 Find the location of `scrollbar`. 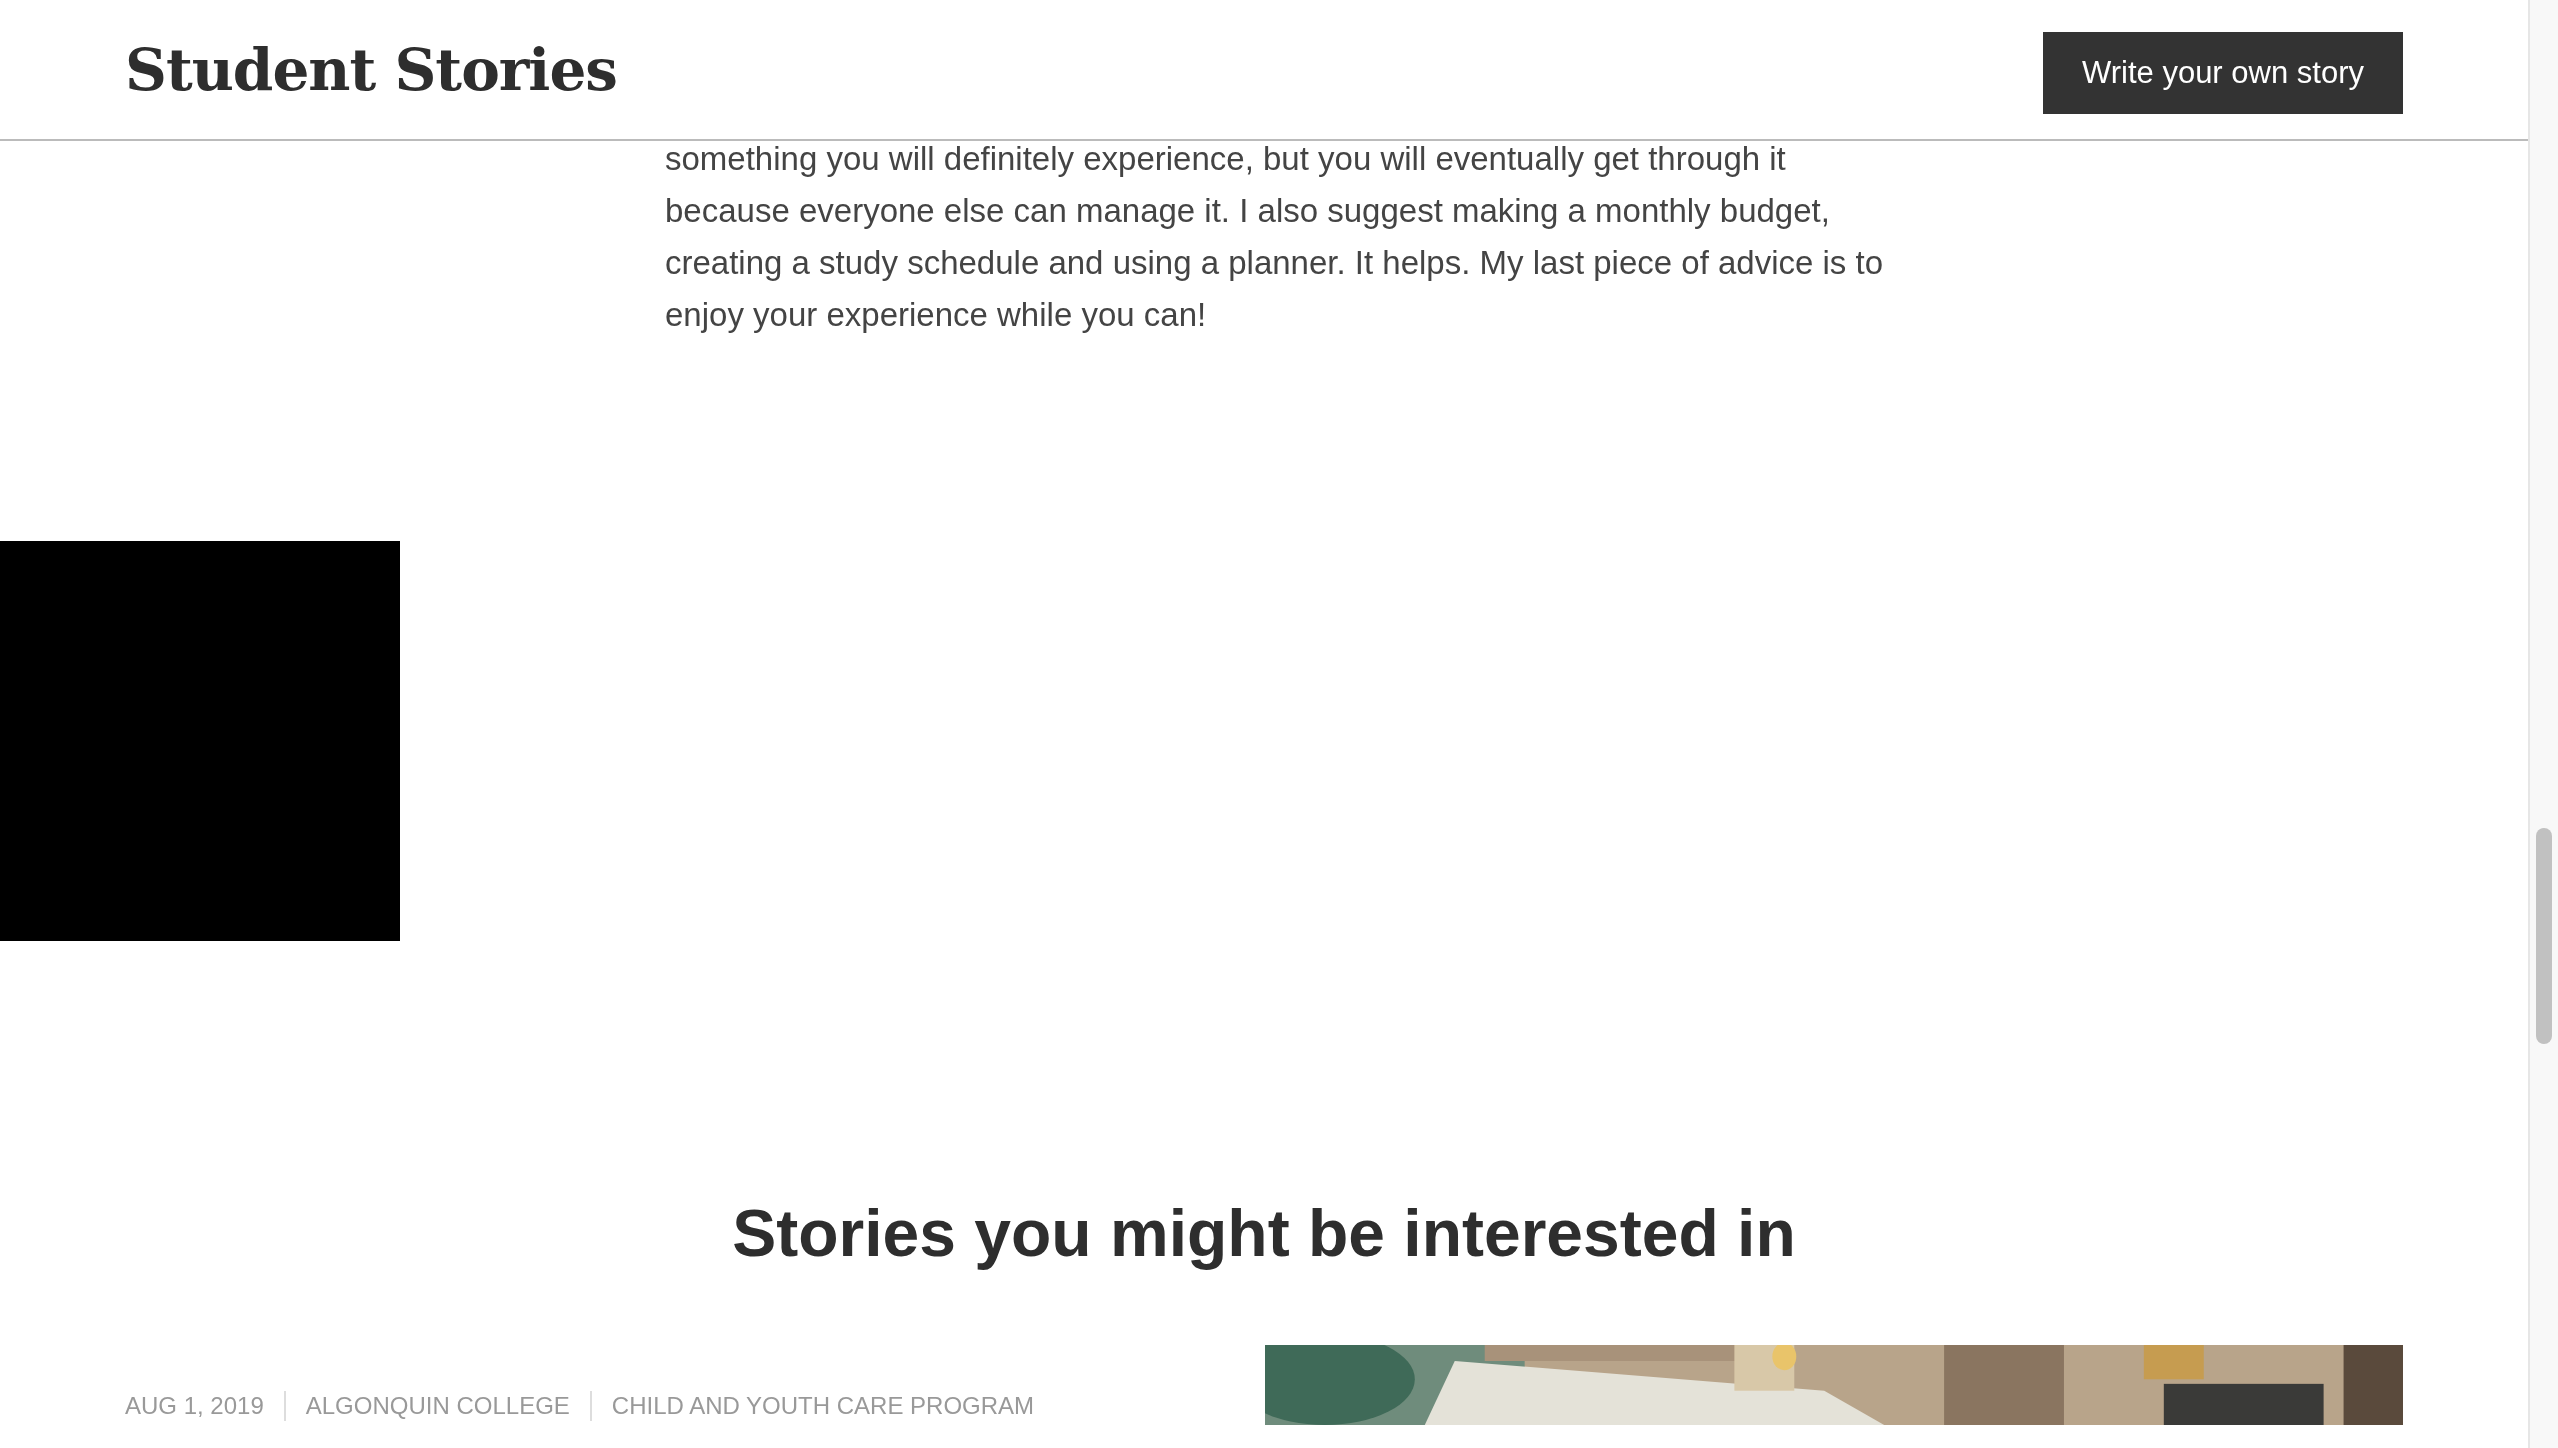

scrollbar is located at coordinates (2543, 724).